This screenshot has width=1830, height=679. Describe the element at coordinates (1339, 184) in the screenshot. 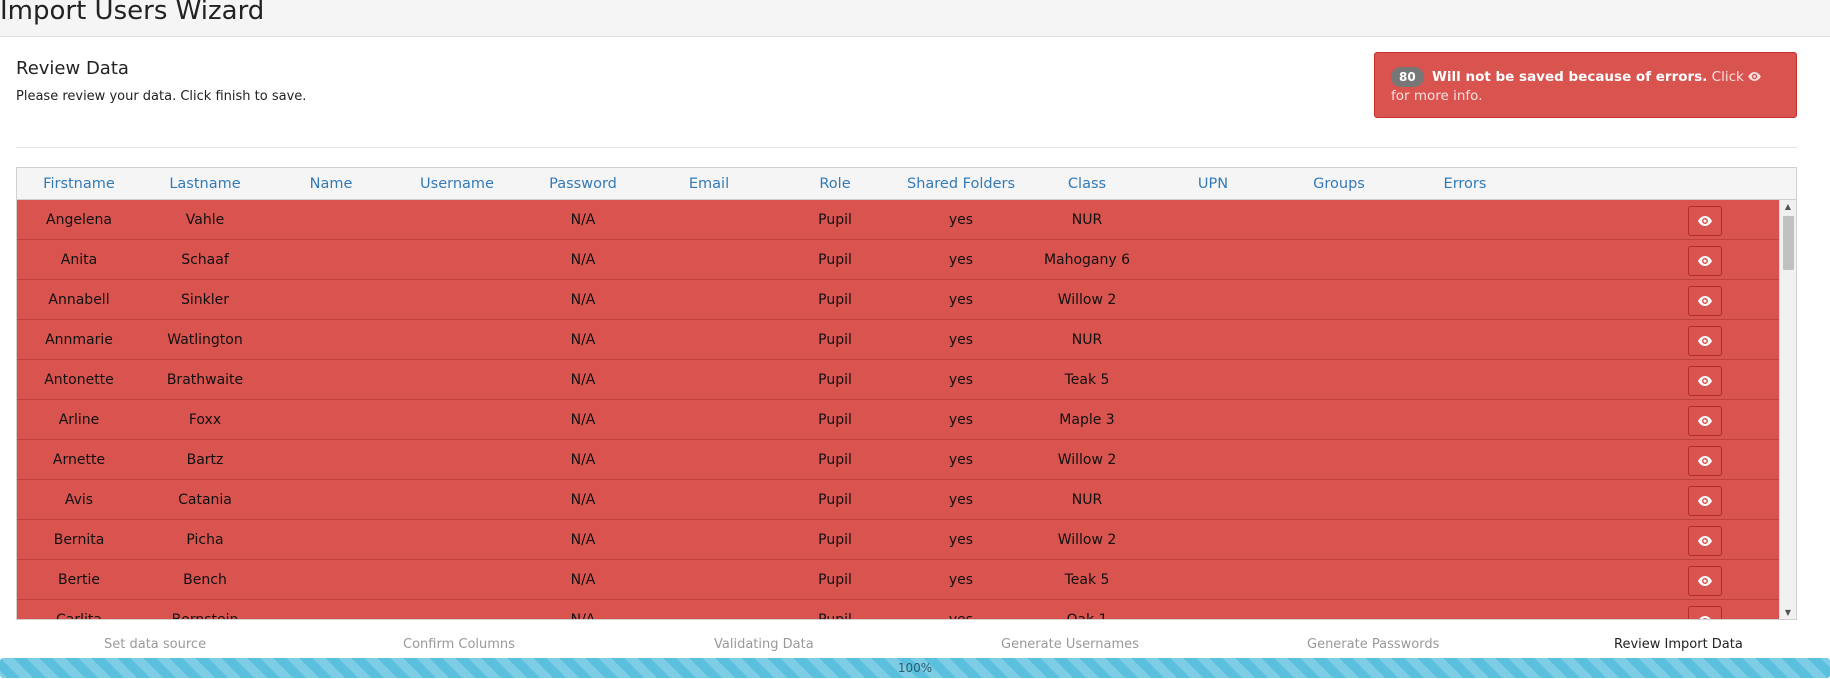

I see `column-header-groups: Groups` at that location.